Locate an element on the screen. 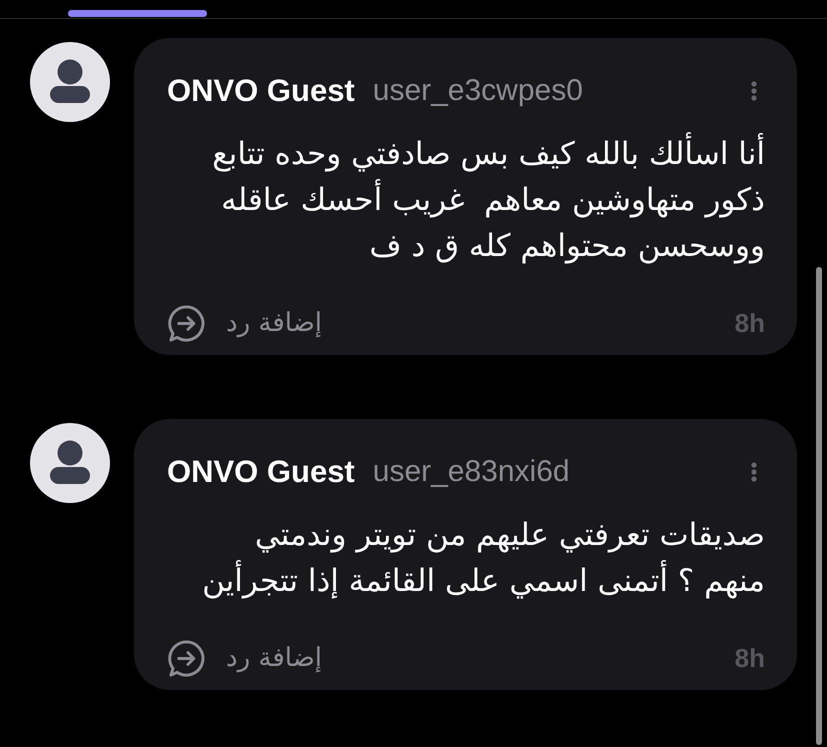 The image size is (827, 747). comment-text: أنا اسألك بالله كيف بس صادفتي وحده تتابع ذكور متهاوشين معاهم غريب أحسك عاقله ووسحسن محتواهم كله ق د ف is located at coordinates (466, 200).